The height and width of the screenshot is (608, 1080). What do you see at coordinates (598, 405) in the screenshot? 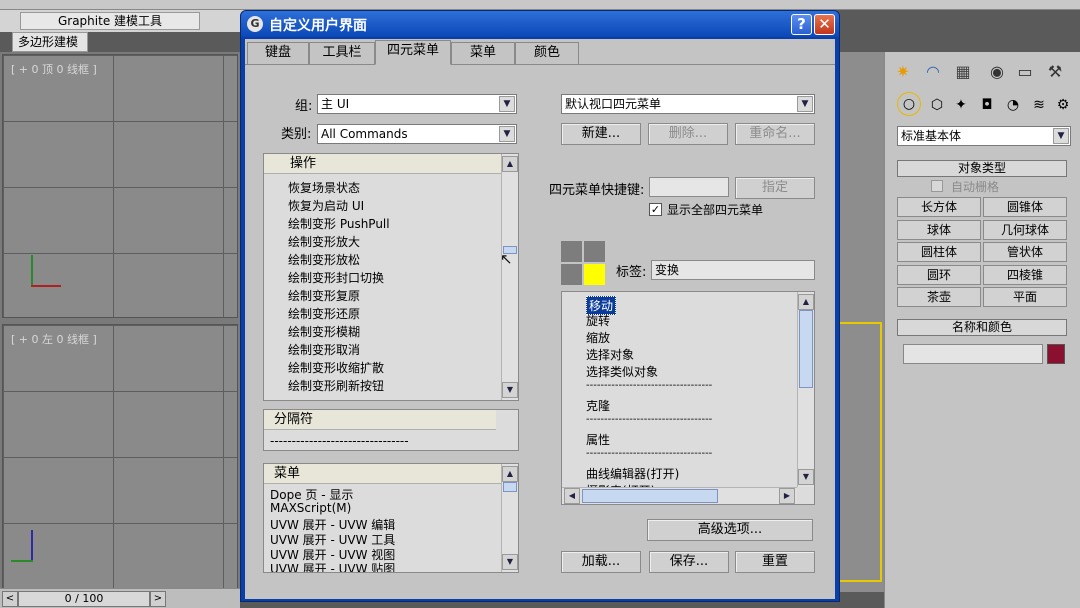
I see `tree-item: 克隆` at bounding box center [598, 405].